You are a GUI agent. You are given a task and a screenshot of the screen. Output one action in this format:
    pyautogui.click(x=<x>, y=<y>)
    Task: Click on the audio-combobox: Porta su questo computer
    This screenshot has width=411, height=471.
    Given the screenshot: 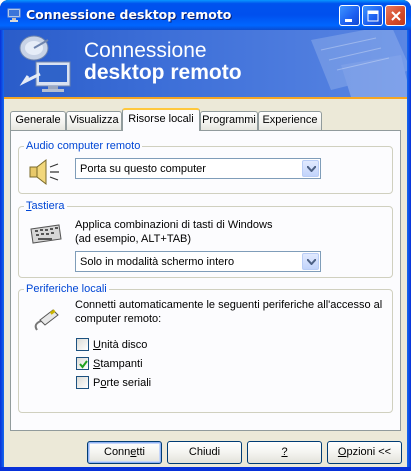 What is the action you would take?
    pyautogui.click(x=198, y=168)
    